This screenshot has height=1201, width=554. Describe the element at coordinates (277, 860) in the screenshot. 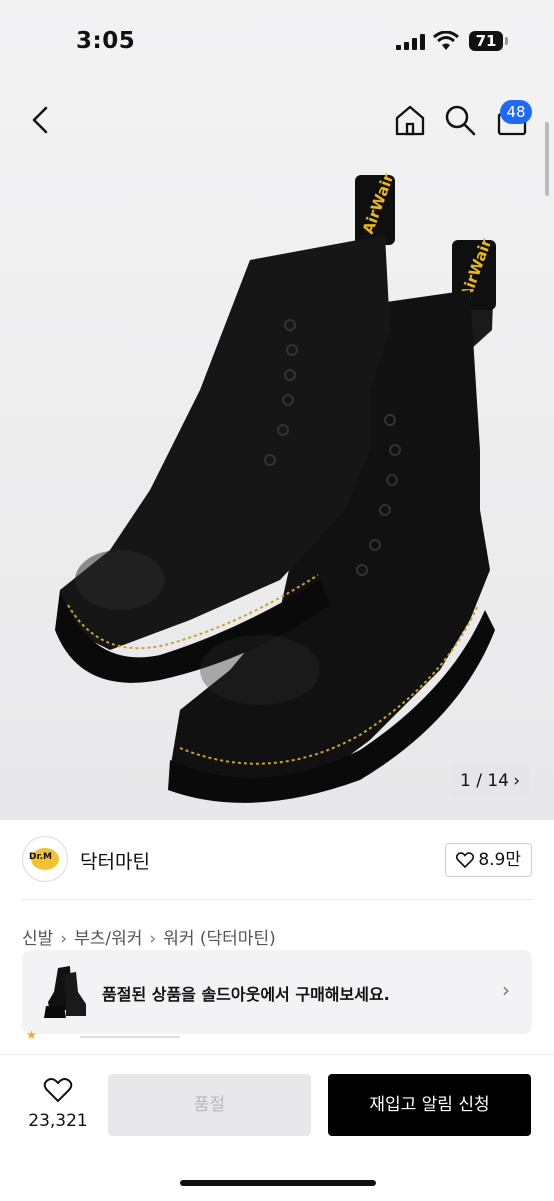

I see `brand-row: Dr.M 닥터마틴 8.9만` at that location.